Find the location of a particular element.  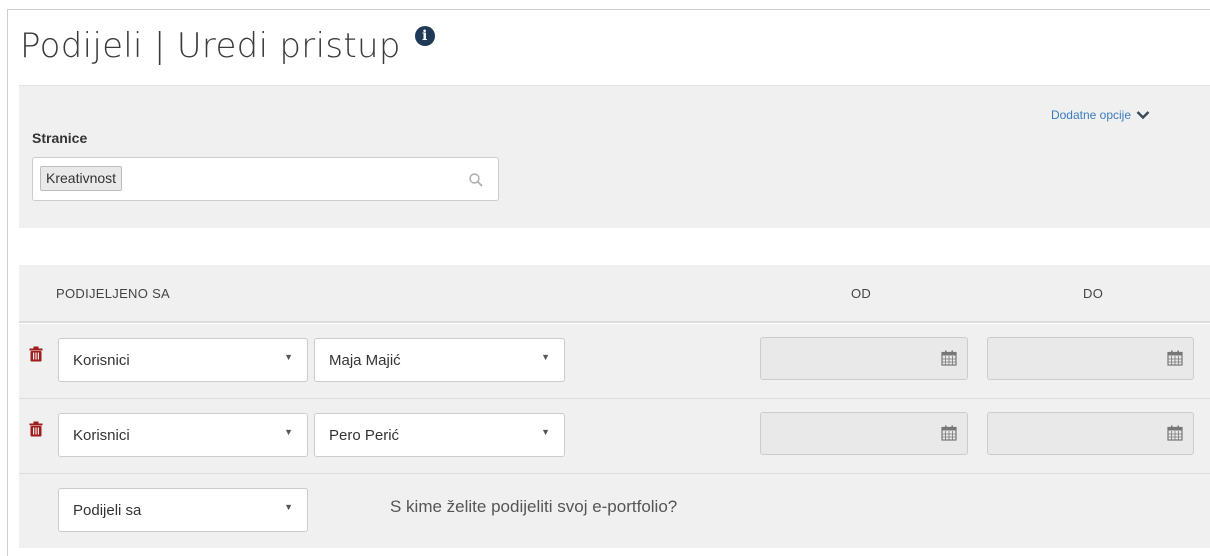

more-options-link: Dodatne opcije is located at coordinates (1100, 115).